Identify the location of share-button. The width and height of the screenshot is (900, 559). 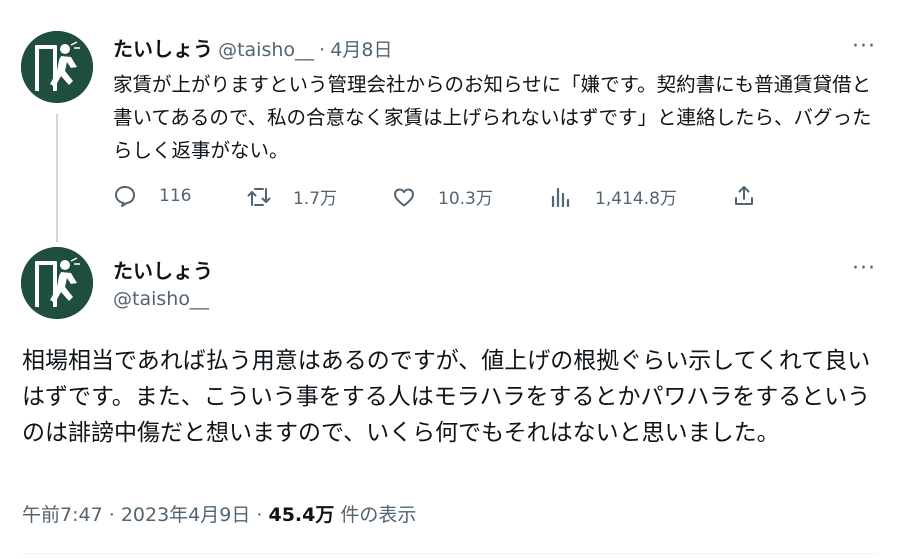
(755, 196).